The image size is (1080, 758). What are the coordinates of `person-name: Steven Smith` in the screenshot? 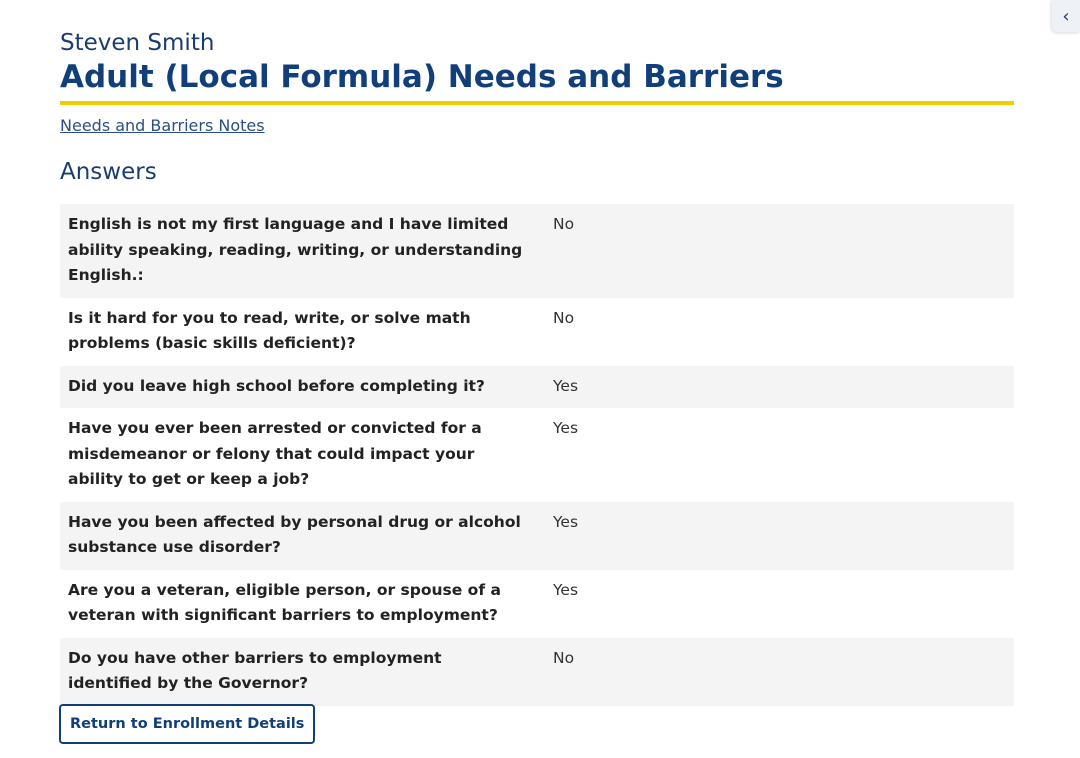 It's located at (137, 43).